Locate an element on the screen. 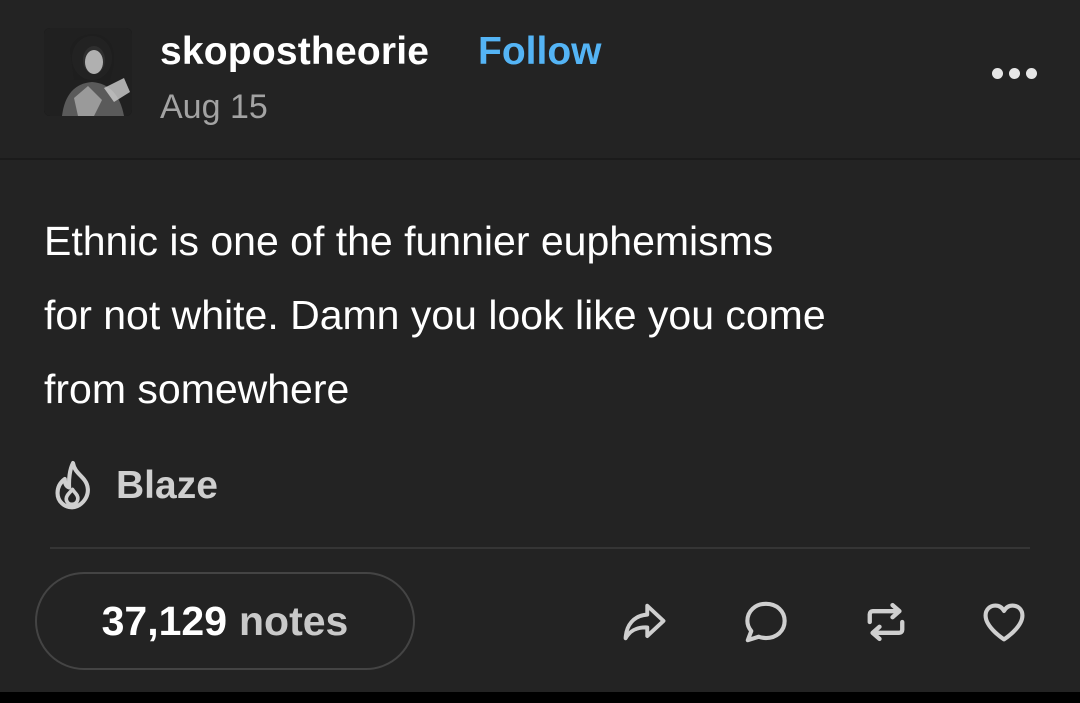 This screenshot has width=1080, height=703. reblog-icon is located at coordinates (886, 622).